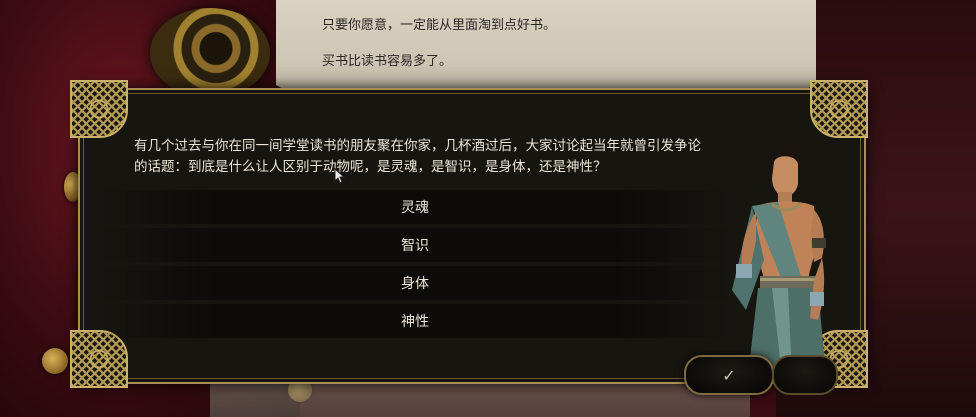 The height and width of the screenshot is (417, 976). What do you see at coordinates (439, 25) in the screenshot?
I see `background-note-line: 只要你愿意，一定能从里面淘到点好书。` at bounding box center [439, 25].